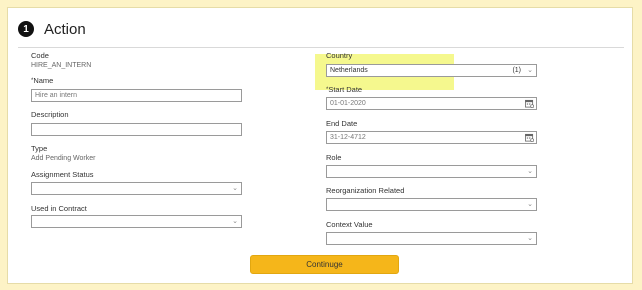  I want to click on name-field: *Name, so click(42, 81).